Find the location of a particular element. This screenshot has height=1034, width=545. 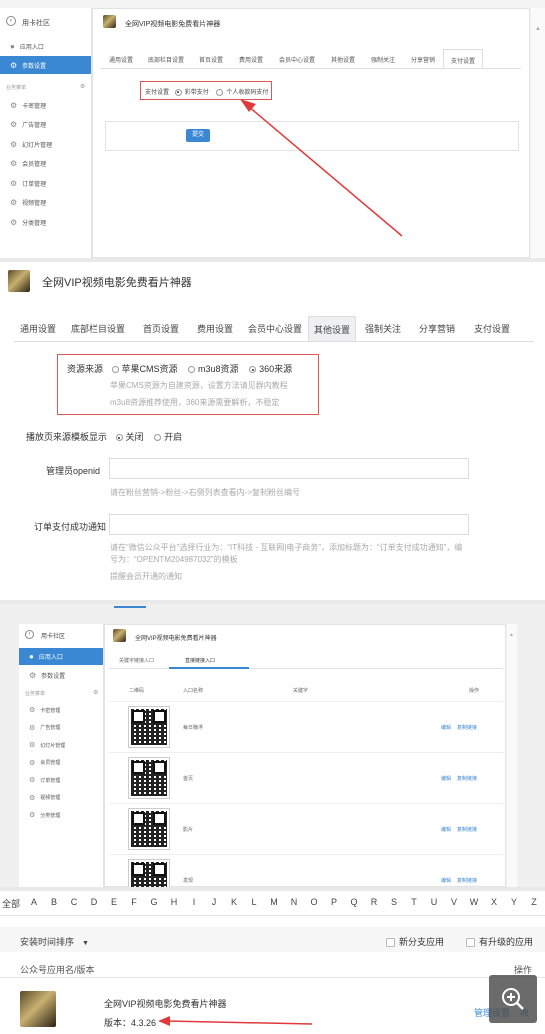

col-action: 操作 is located at coordinates (474, 691).